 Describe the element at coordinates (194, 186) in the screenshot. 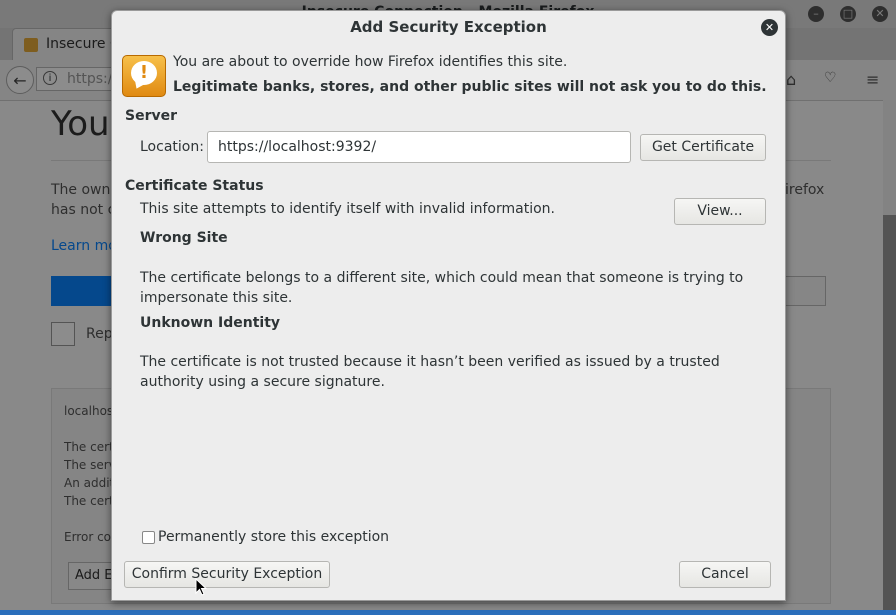

I see `certificate-status-label: Certificate Status` at that location.